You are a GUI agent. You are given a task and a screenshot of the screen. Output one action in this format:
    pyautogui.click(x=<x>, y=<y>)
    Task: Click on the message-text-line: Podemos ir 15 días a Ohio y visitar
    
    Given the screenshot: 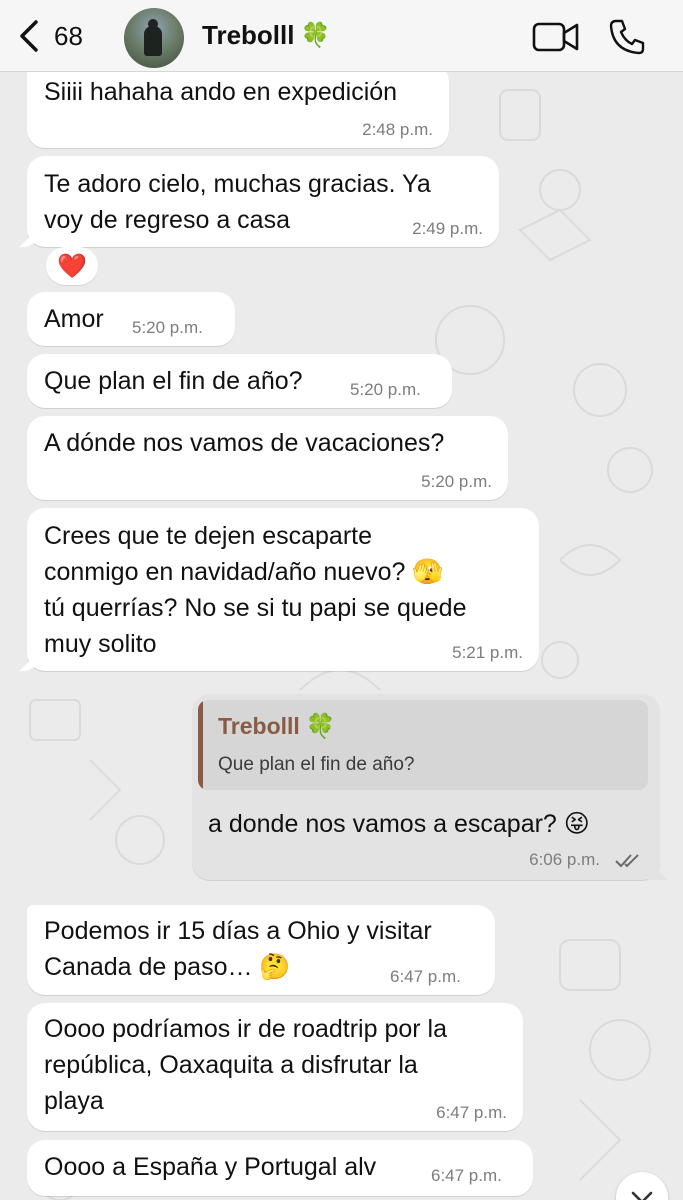 What is the action you would take?
    pyautogui.click(x=238, y=931)
    